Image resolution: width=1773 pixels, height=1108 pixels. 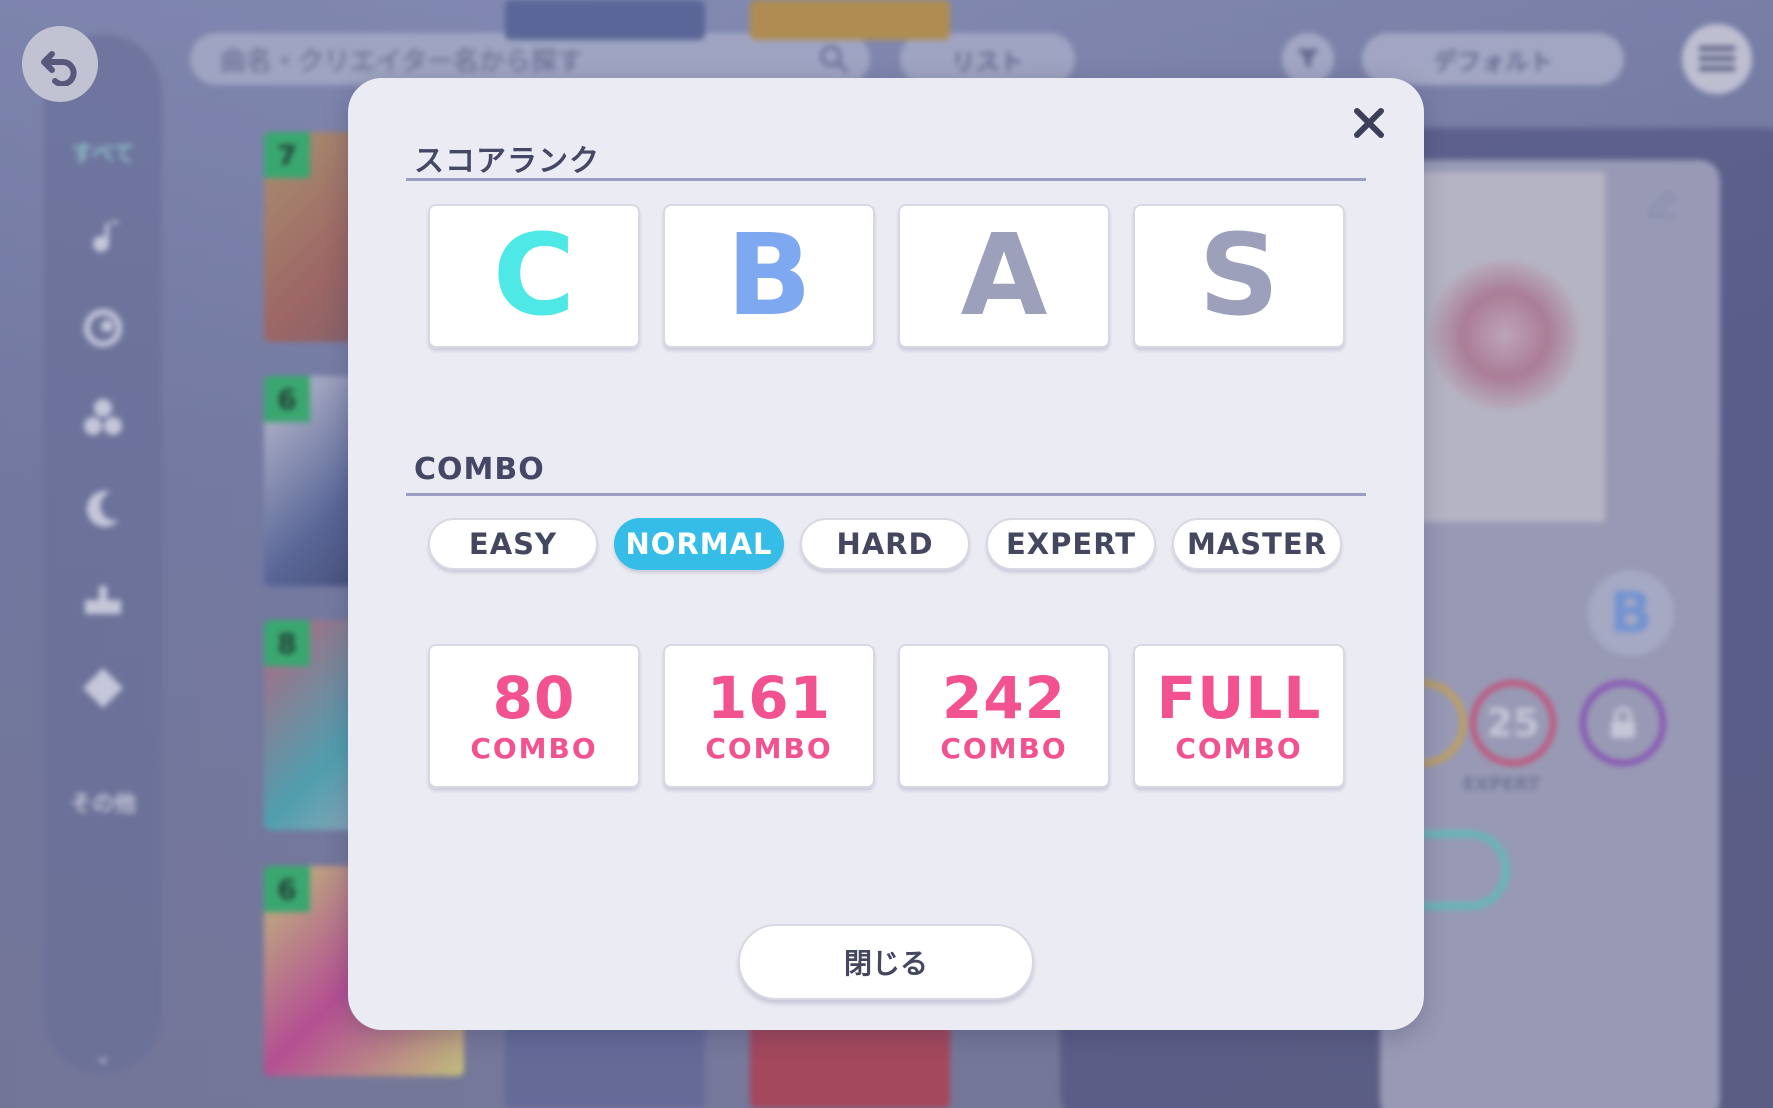 I want to click on difficulty-tab-master: MASTER, so click(x=1257, y=544).